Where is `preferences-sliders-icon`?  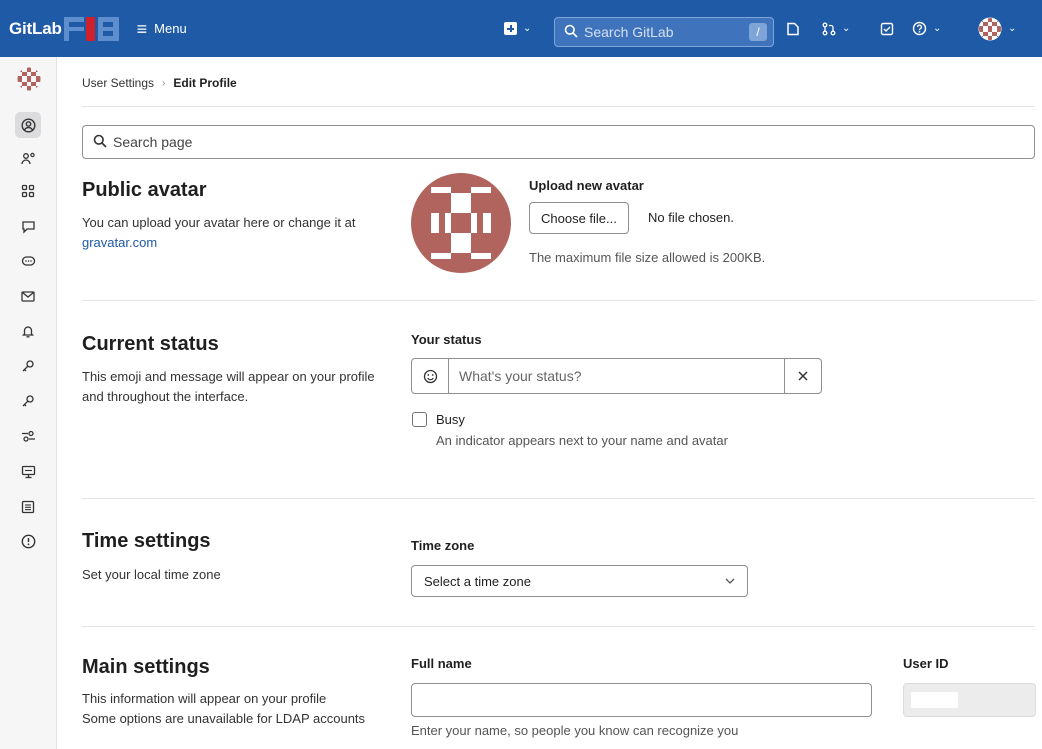
preferences-sliders-icon is located at coordinates (28, 436).